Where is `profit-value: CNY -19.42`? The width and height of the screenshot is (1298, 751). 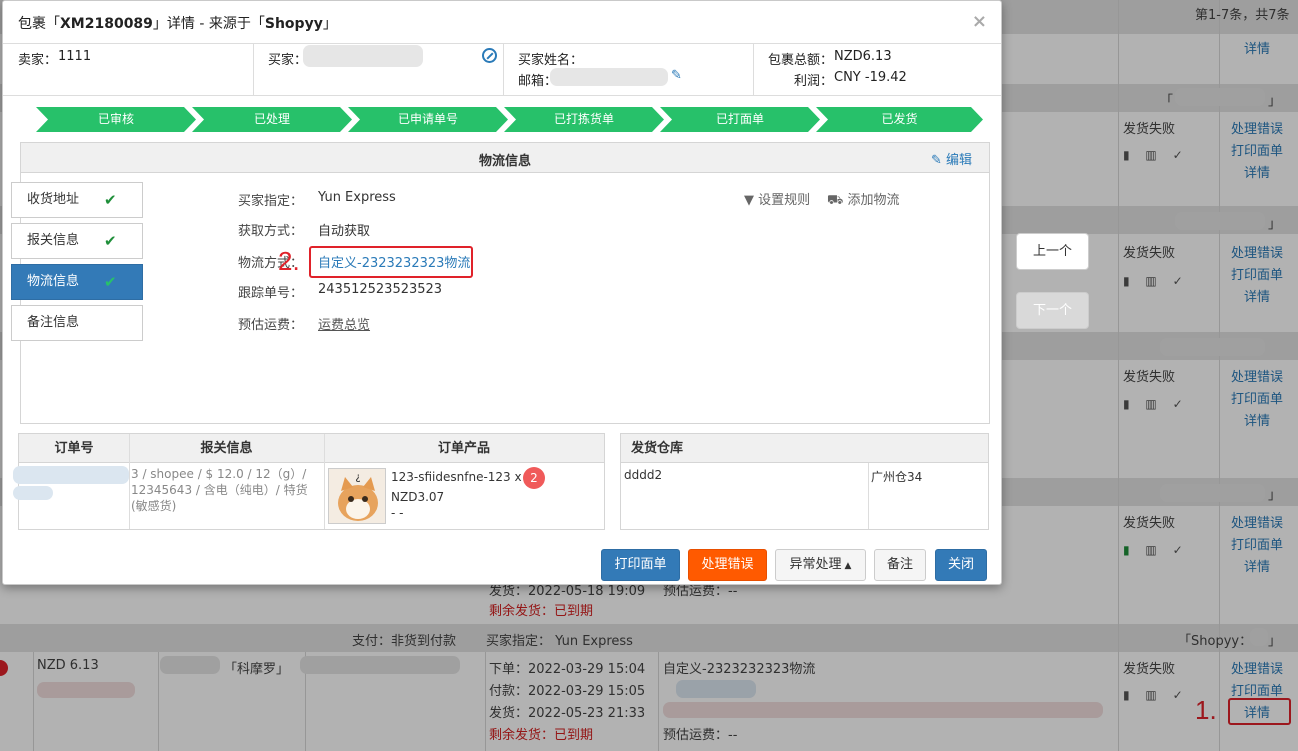
profit-value: CNY -19.42 is located at coordinates (870, 77).